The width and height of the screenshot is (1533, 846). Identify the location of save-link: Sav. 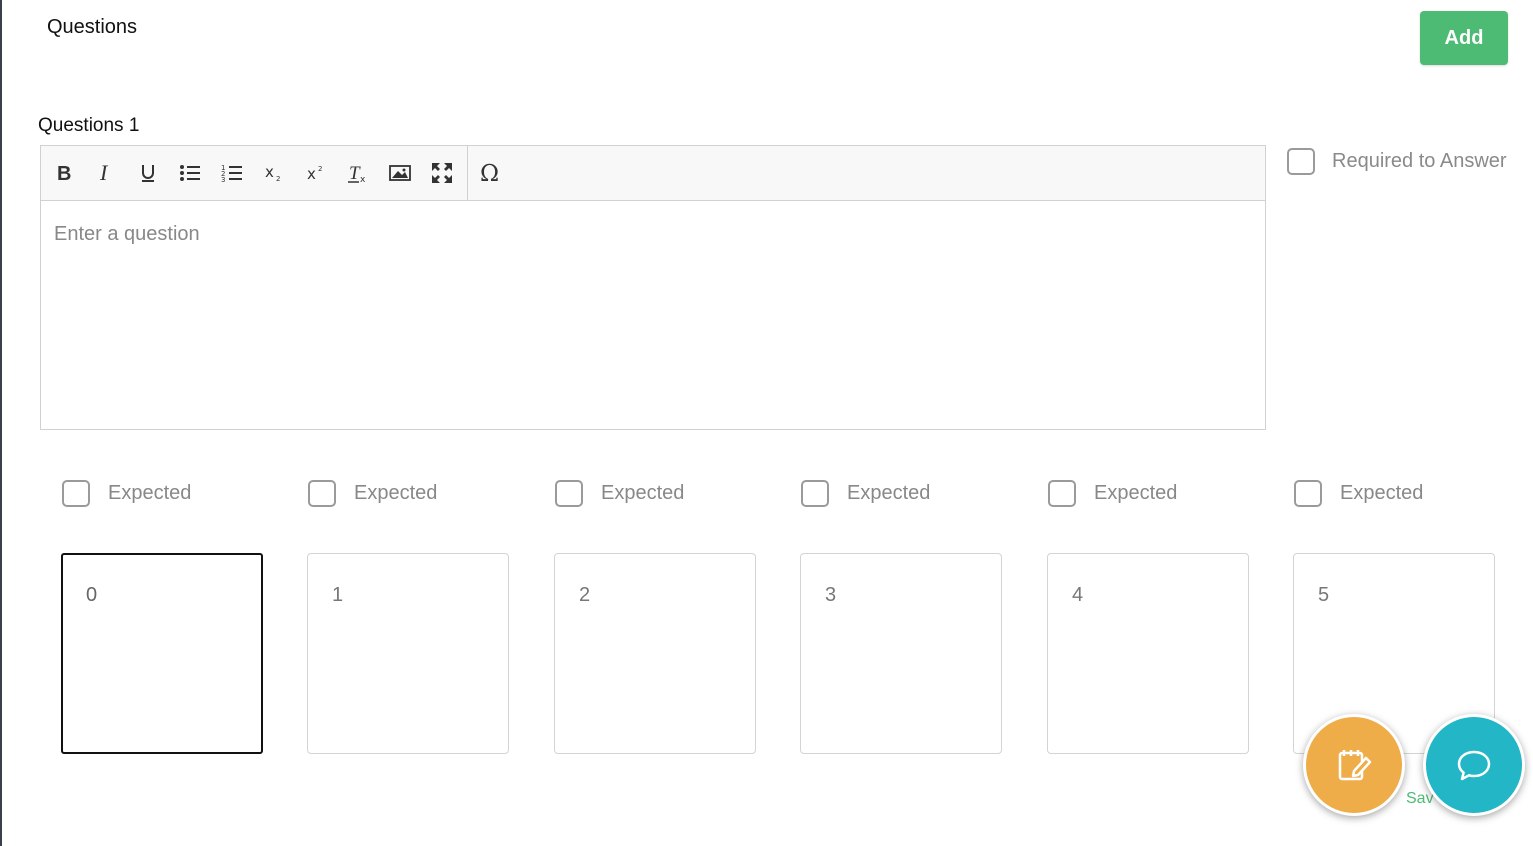
(1420, 799).